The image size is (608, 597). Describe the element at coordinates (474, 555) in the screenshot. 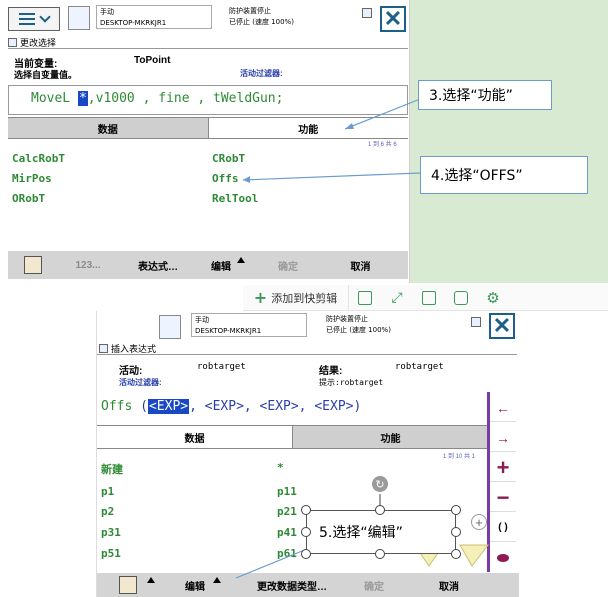

I see `yellow-shape` at that location.